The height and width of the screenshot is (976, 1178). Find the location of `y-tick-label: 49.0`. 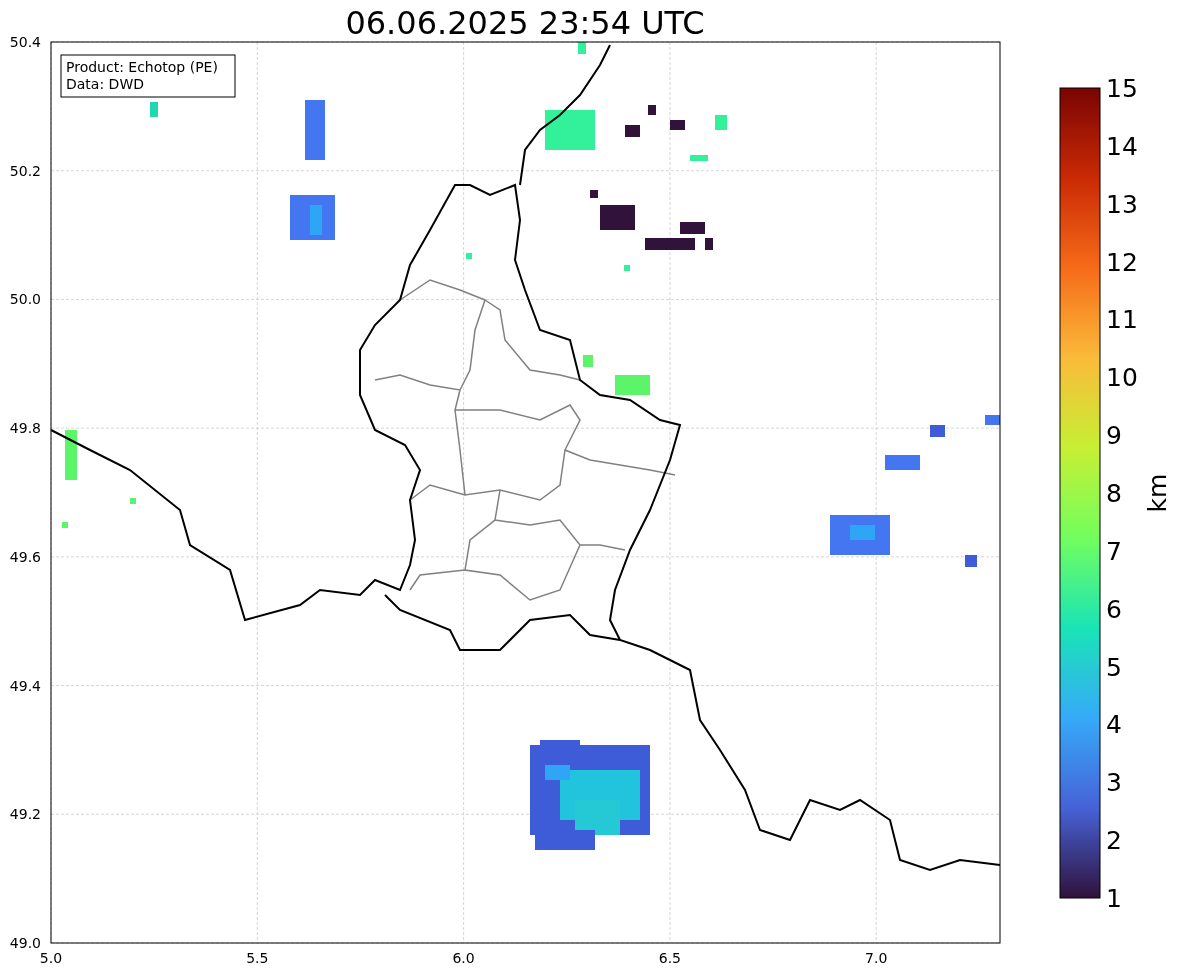

y-tick-label: 49.0 is located at coordinates (25, 943).